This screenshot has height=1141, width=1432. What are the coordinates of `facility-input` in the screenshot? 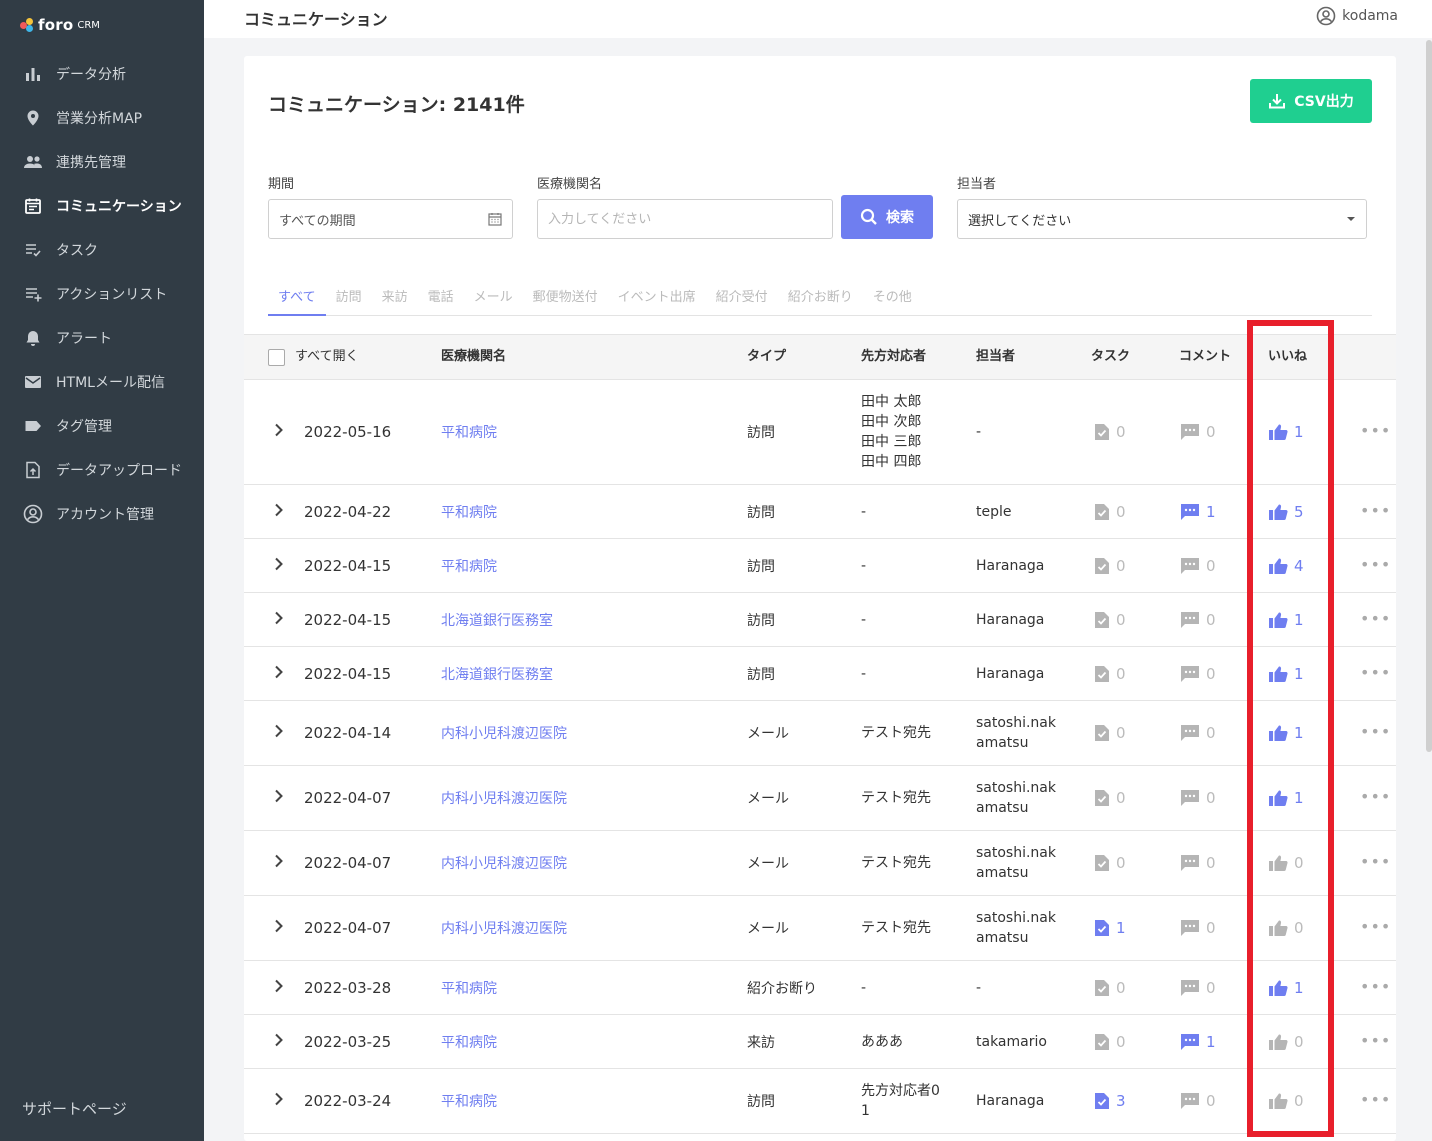 It's located at (685, 219).